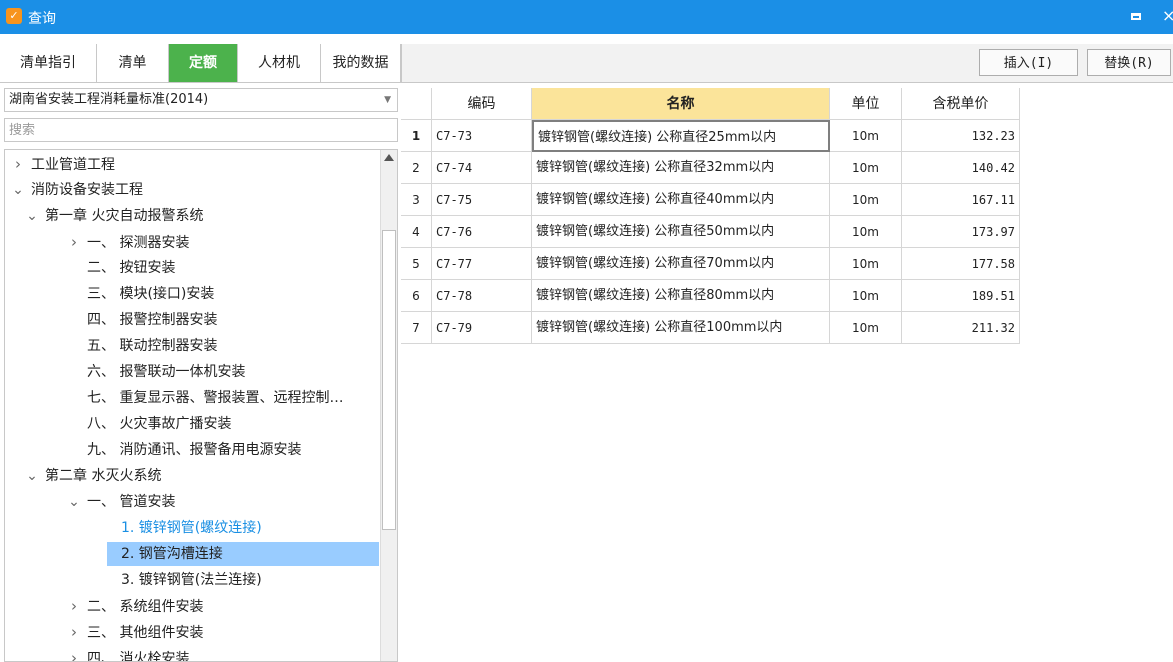  I want to click on table-cell-idx: 3, so click(416, 200).